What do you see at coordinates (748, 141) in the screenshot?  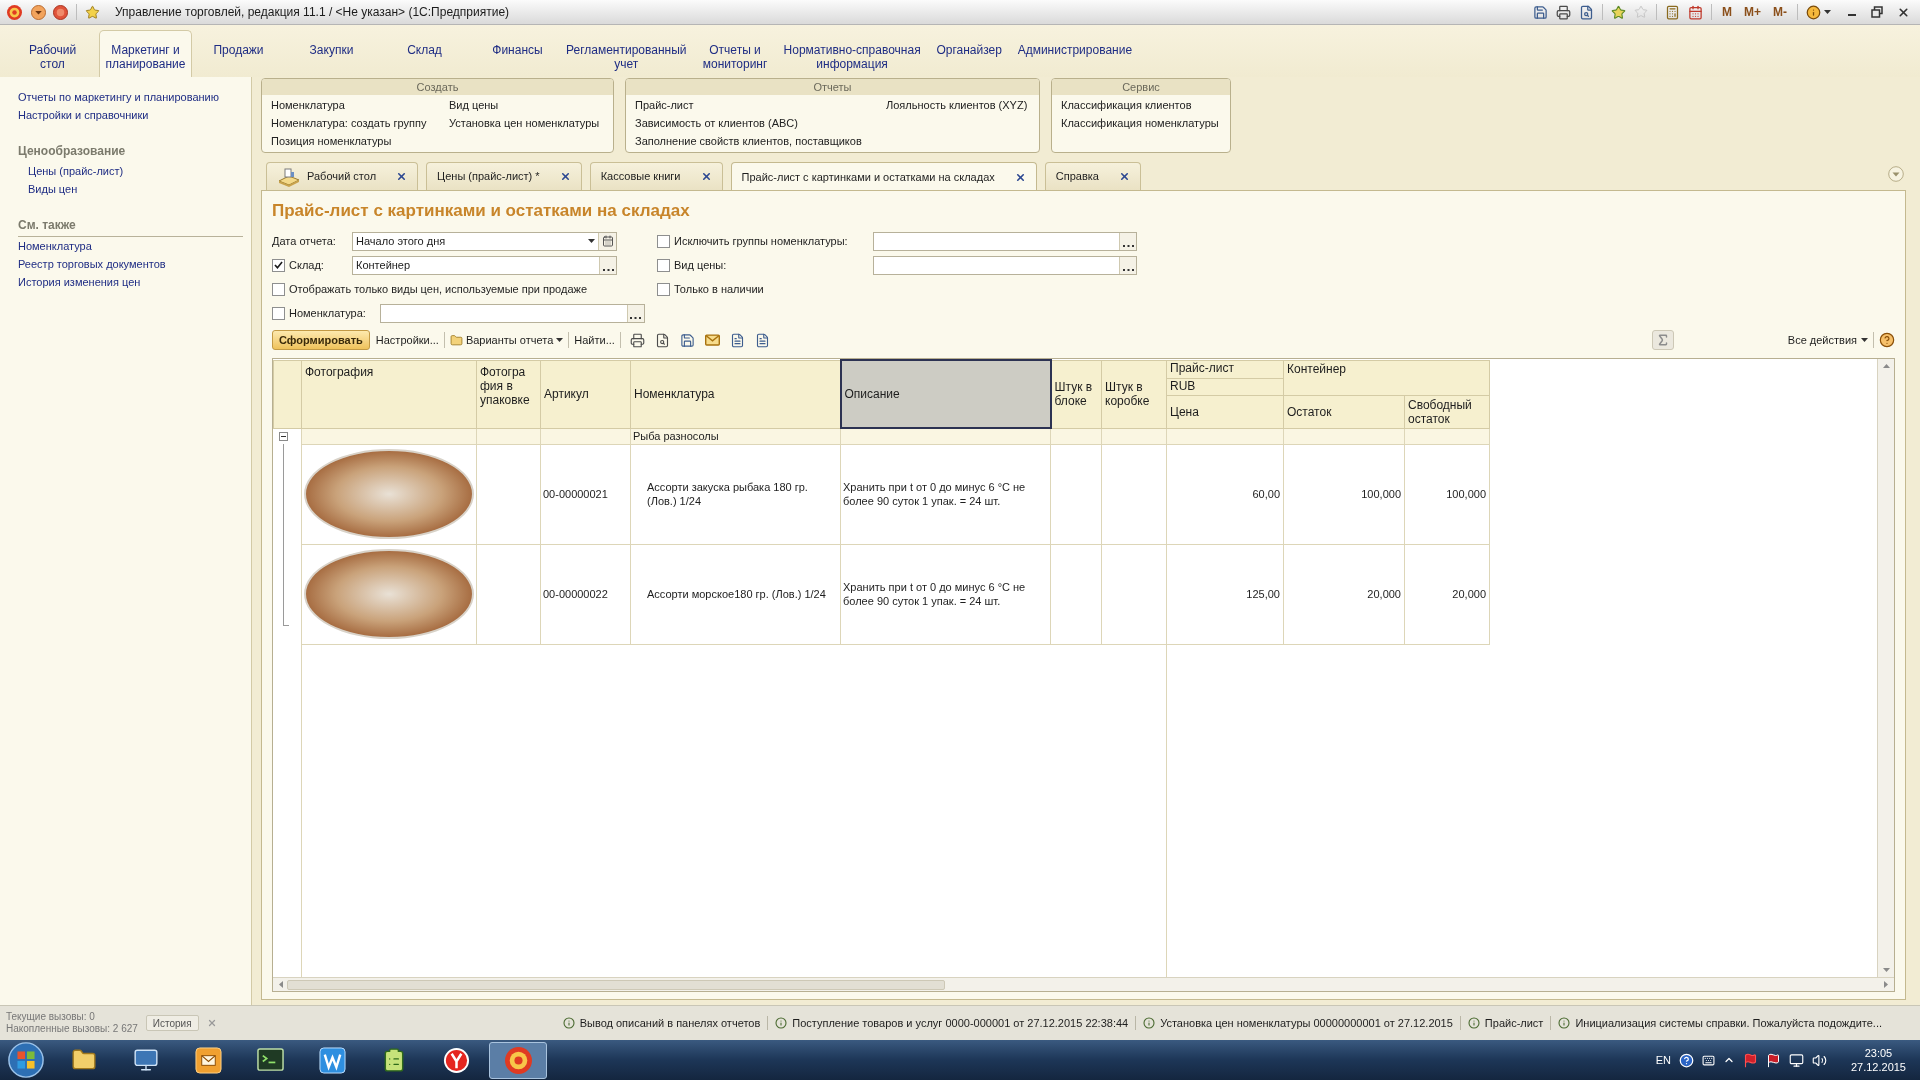 I see `command-link: Заполнение свойств клиентов, поставщиков` at bounding box center [748, 141].